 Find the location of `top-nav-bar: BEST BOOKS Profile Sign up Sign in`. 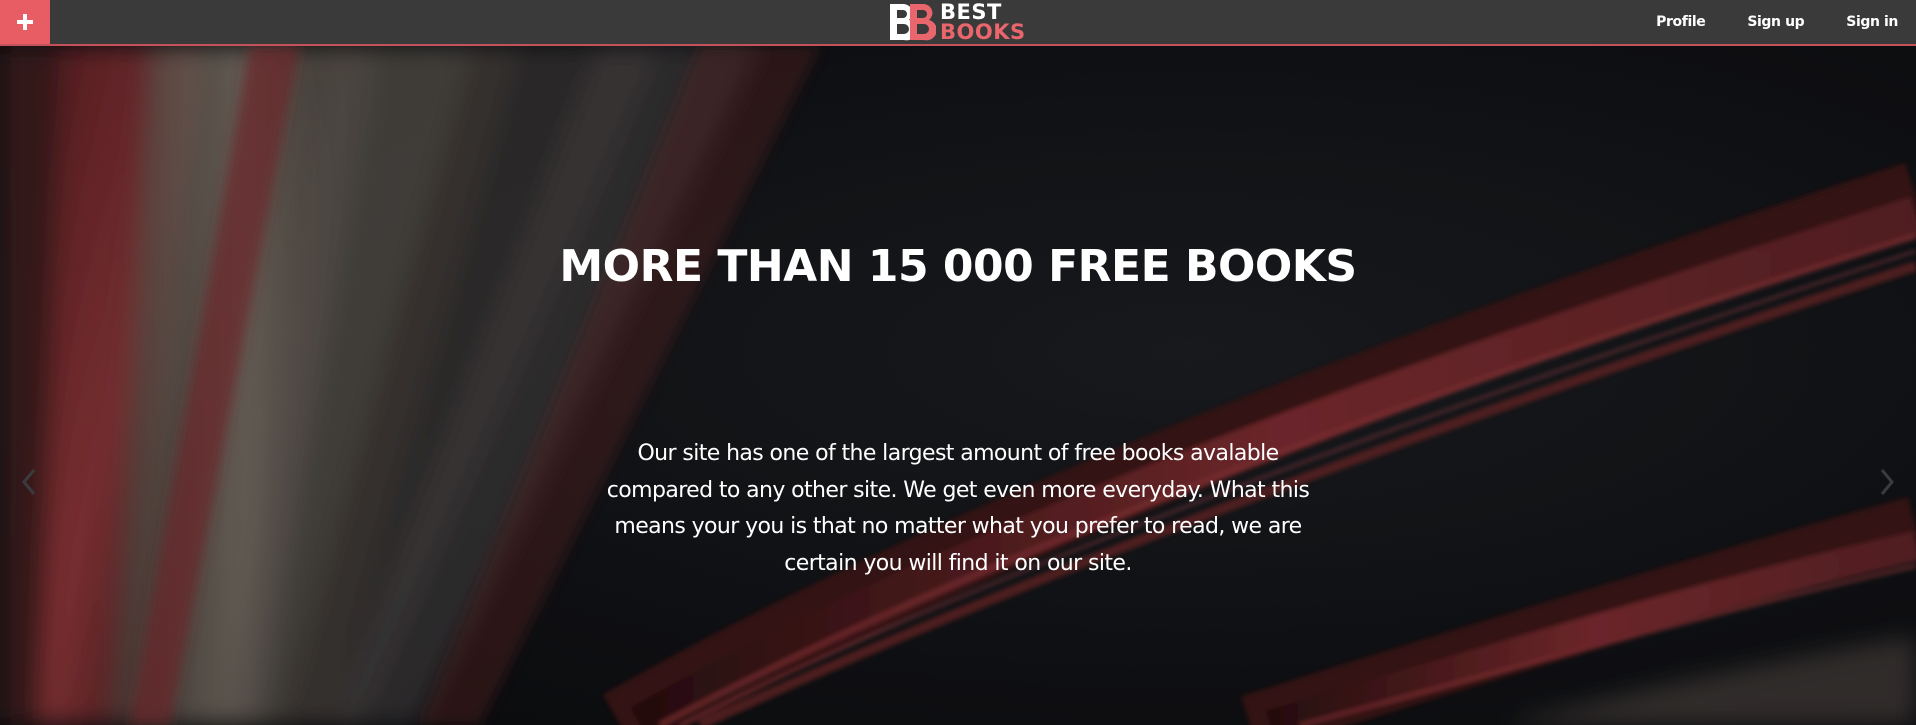

top-nav-bar: BEST BOOKS Profile Sign up Sign in is located at coordinates (958, 23).